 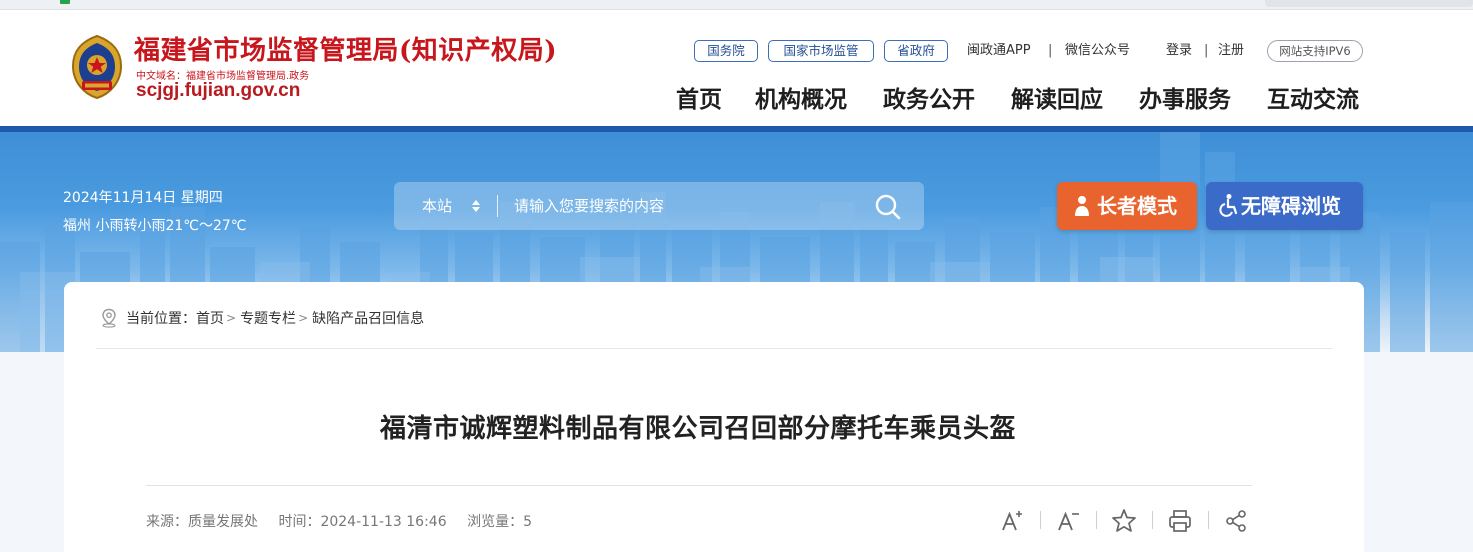 I want to click on accessible-browse-label: 无障碍浏览, so click(x=1291, y=206).